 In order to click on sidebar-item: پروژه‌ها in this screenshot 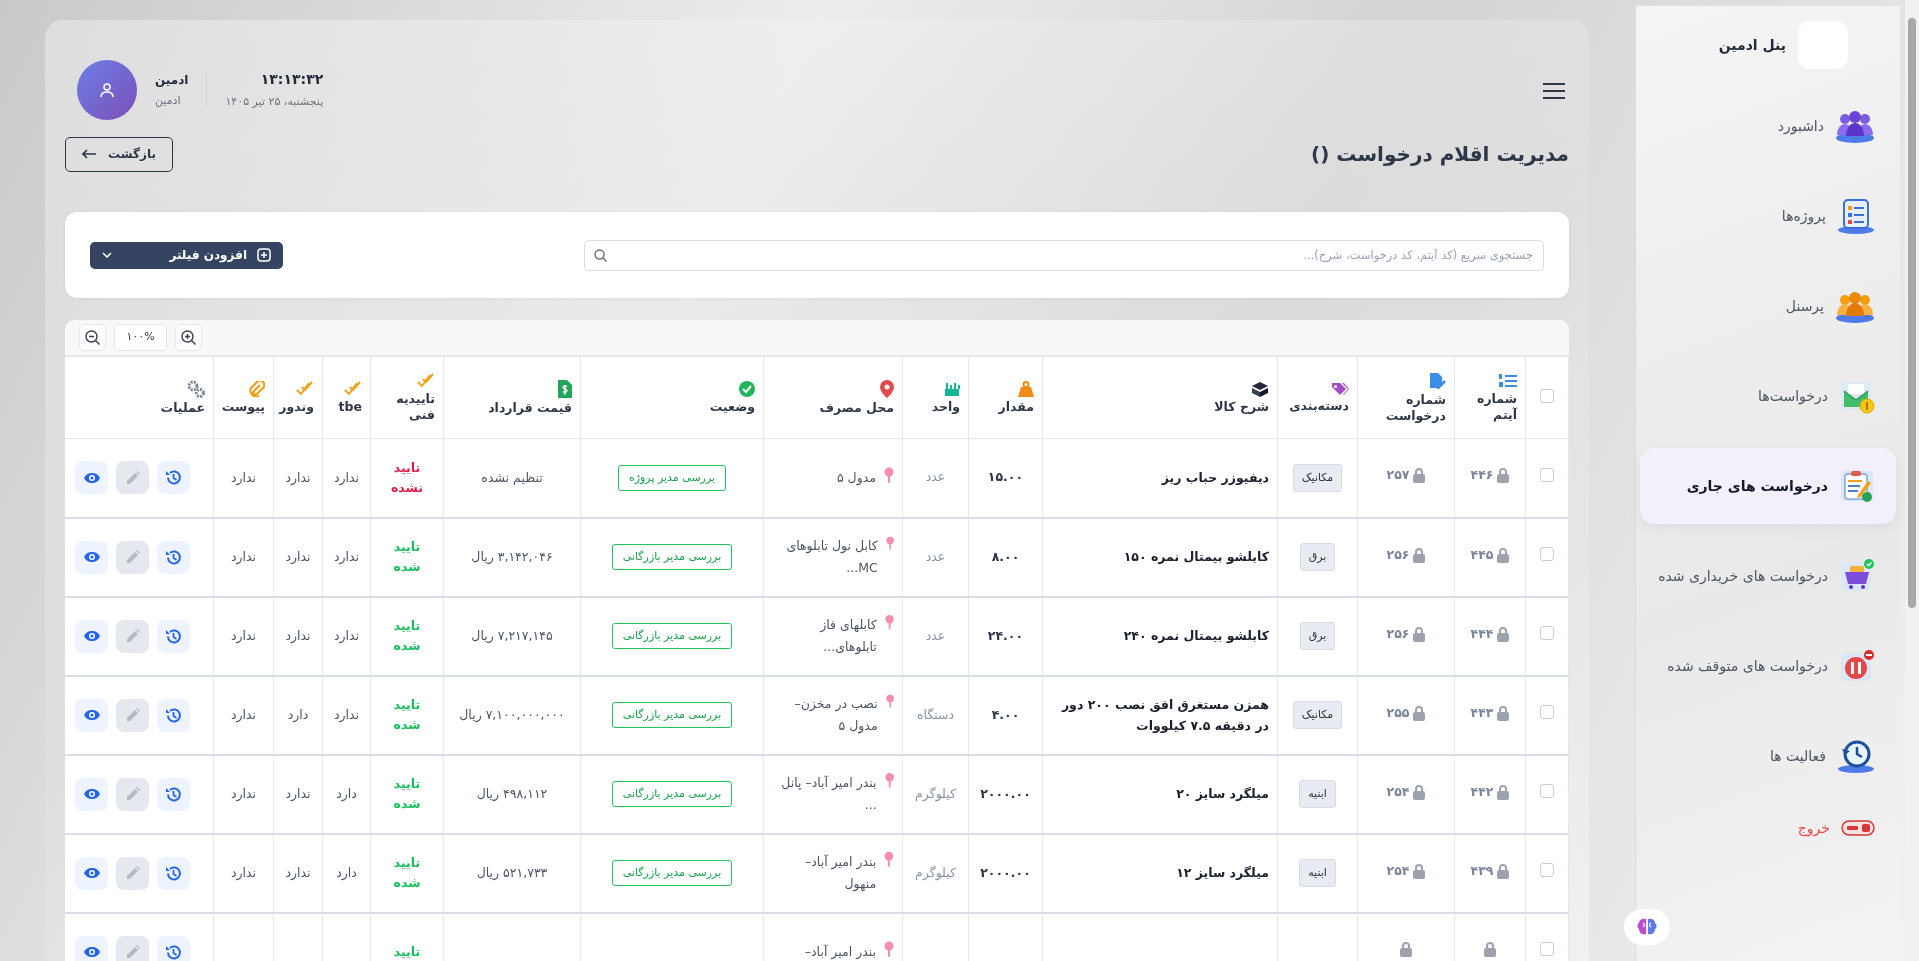, I will do `click(1768, 216)`.